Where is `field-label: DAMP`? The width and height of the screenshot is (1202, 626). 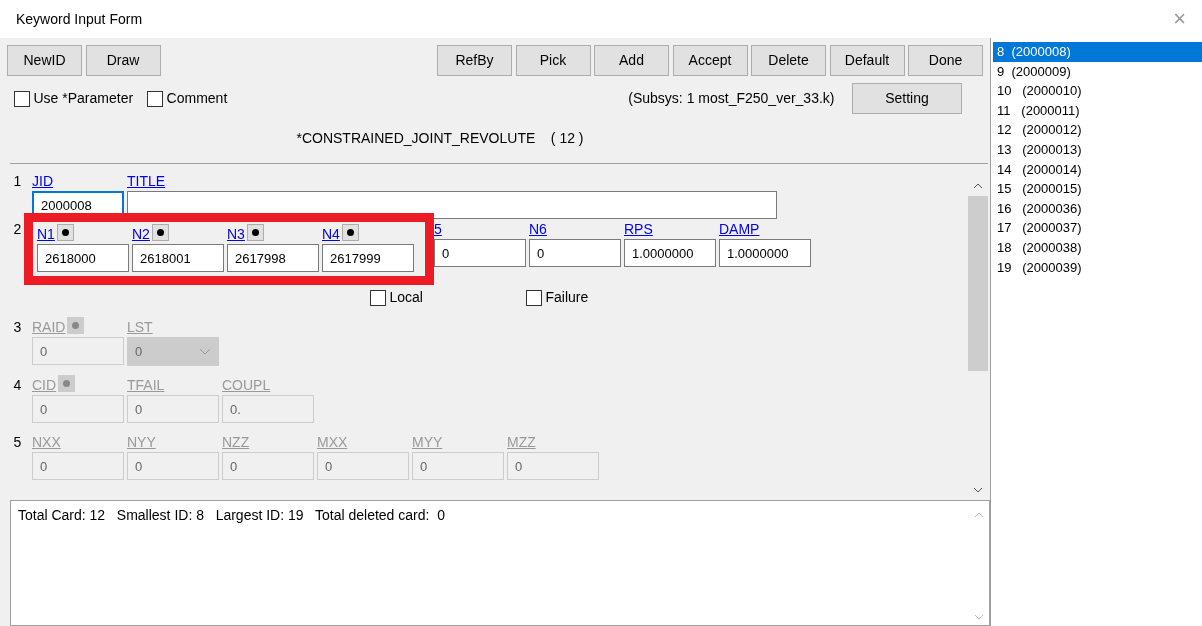
field-label: DAMP is located at coordinates (739, 229).